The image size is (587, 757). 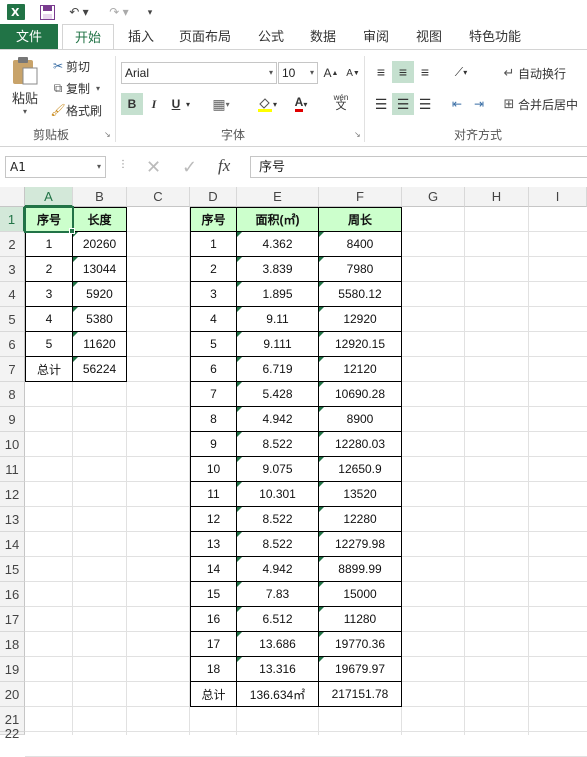 I want to click on row-header-9: 9, so click(x=12, y=419).